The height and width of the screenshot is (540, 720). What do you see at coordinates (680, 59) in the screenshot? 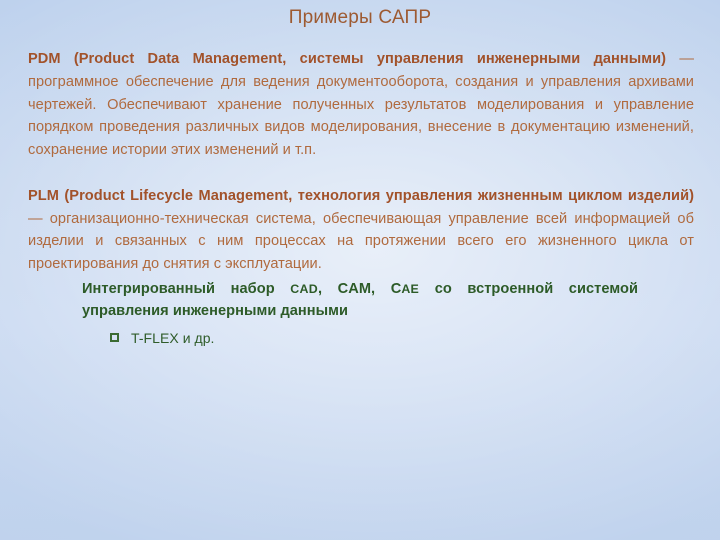
I see `pdm-dash: —` at bounding box center [680, 59].